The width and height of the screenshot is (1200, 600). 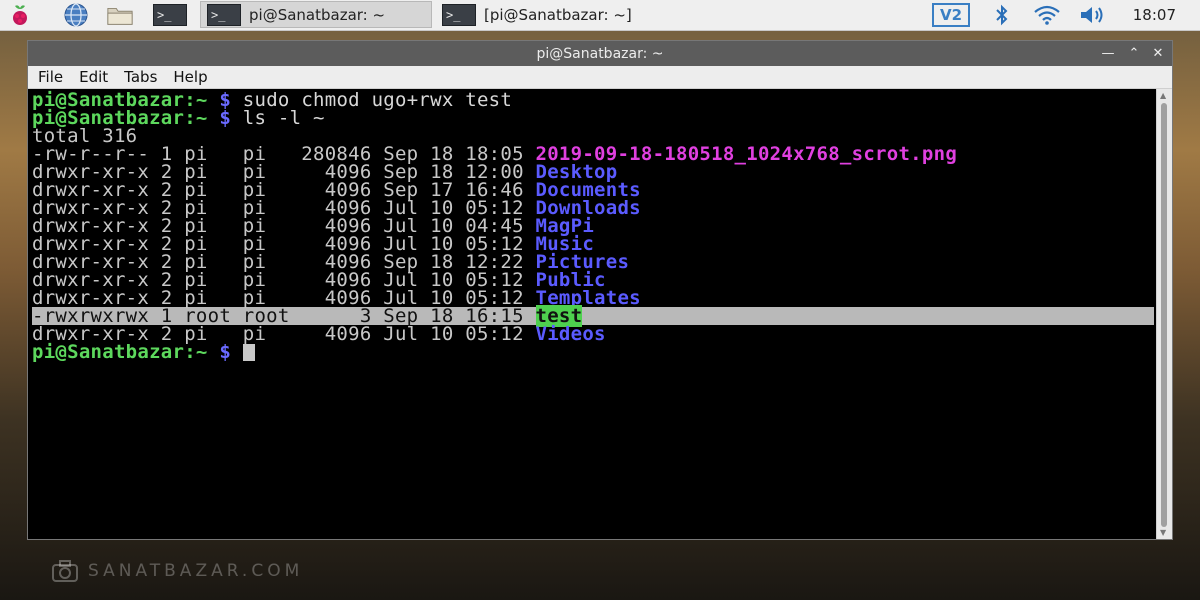 What do you see at coordinates (1047, 15) in the screenshot?
I see `wifi-icon` at bounding box center [1047, 15].